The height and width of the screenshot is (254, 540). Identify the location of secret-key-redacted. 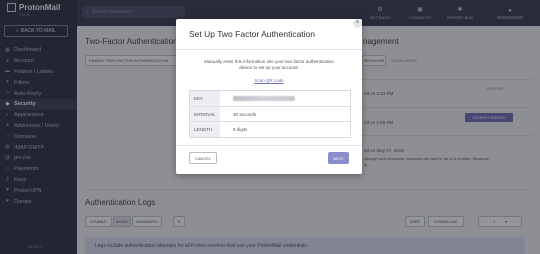
(264, 98).